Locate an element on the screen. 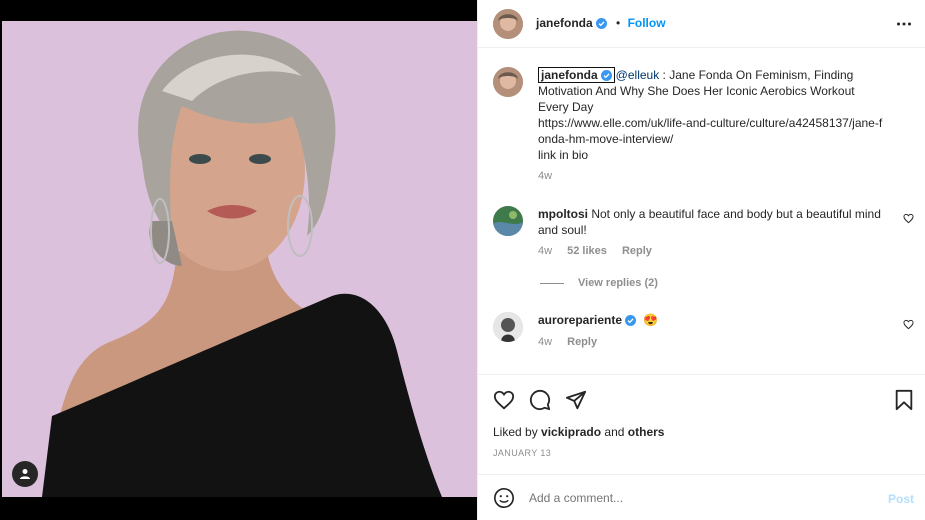 This screenshot has height=520, width=925. comment-meta: 4w 52 likes Reply is located at coordinates (601, 251).